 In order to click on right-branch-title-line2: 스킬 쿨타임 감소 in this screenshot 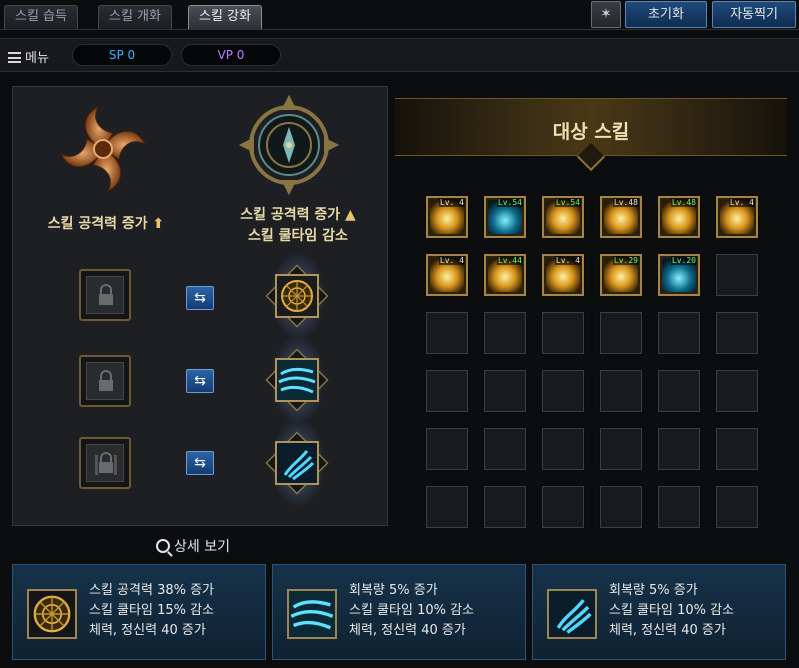, I will do `click(298, 236)`.